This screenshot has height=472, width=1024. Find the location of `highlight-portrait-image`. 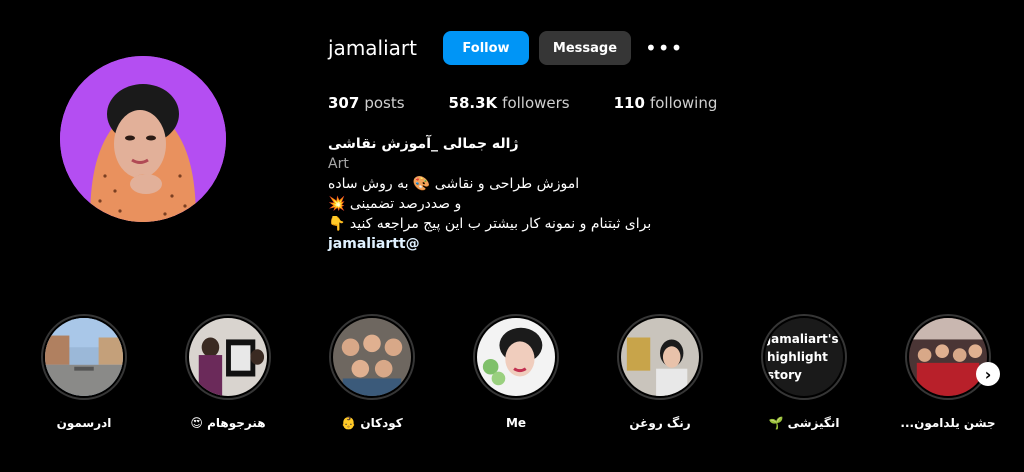

highlight-portrait-image is located at coordinates (516, 357).